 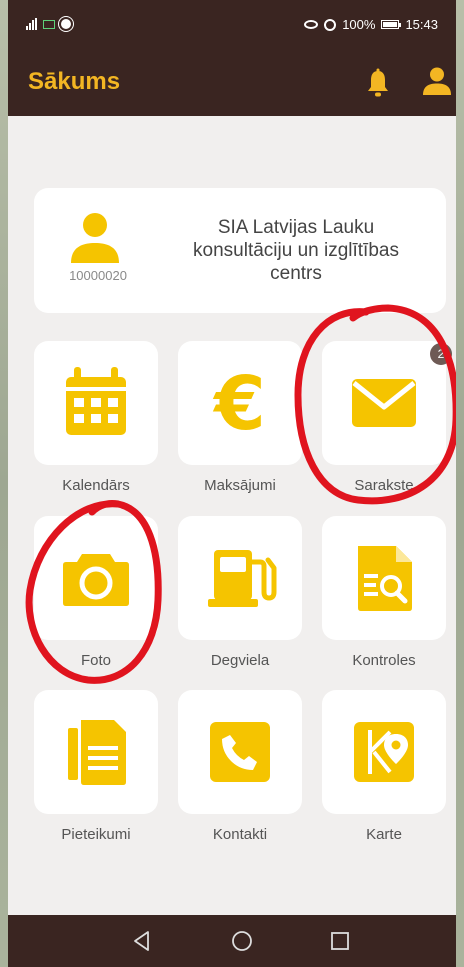 What do you see at coordinates (96, 834) in the screenshot?
I see `tile-label: Pieteikumi` at bounding box center [96, 834].